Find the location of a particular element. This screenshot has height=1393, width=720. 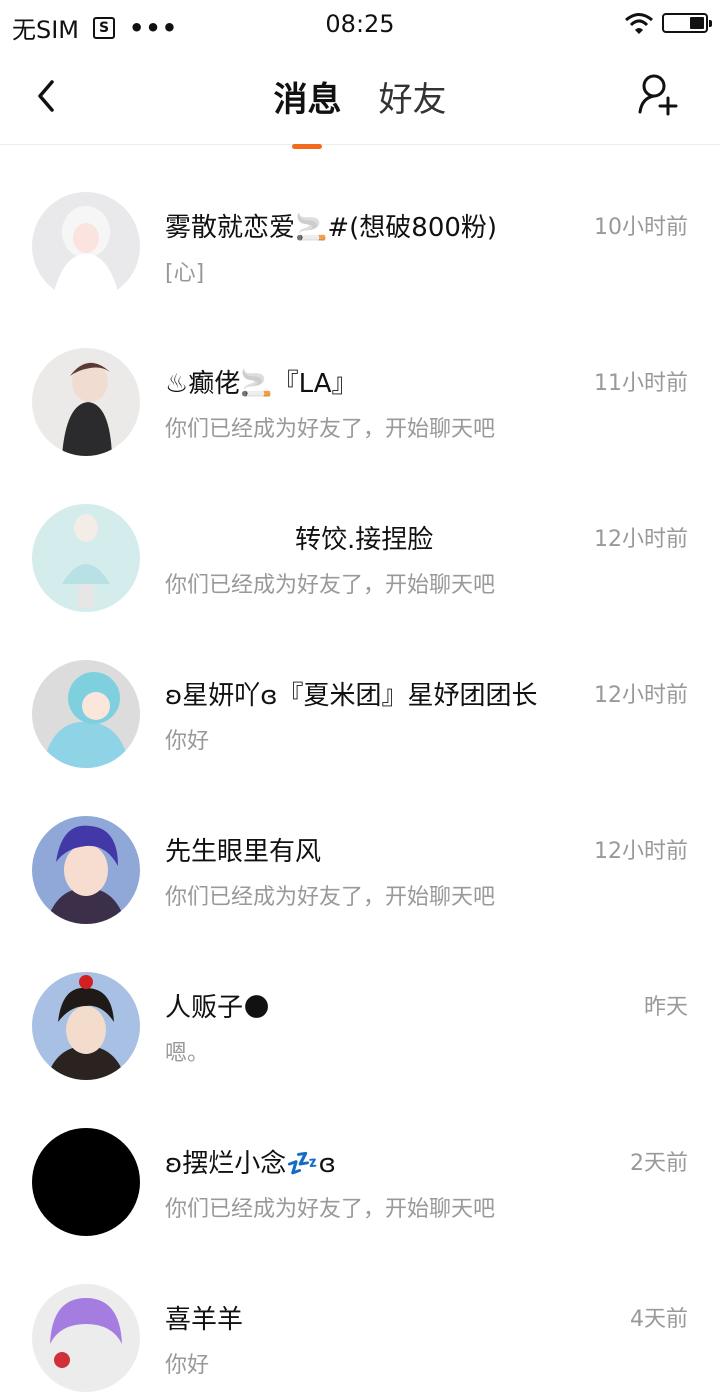

contact-name: ♨癫佬🚬『LA』 is located at coordinates (261, 384).